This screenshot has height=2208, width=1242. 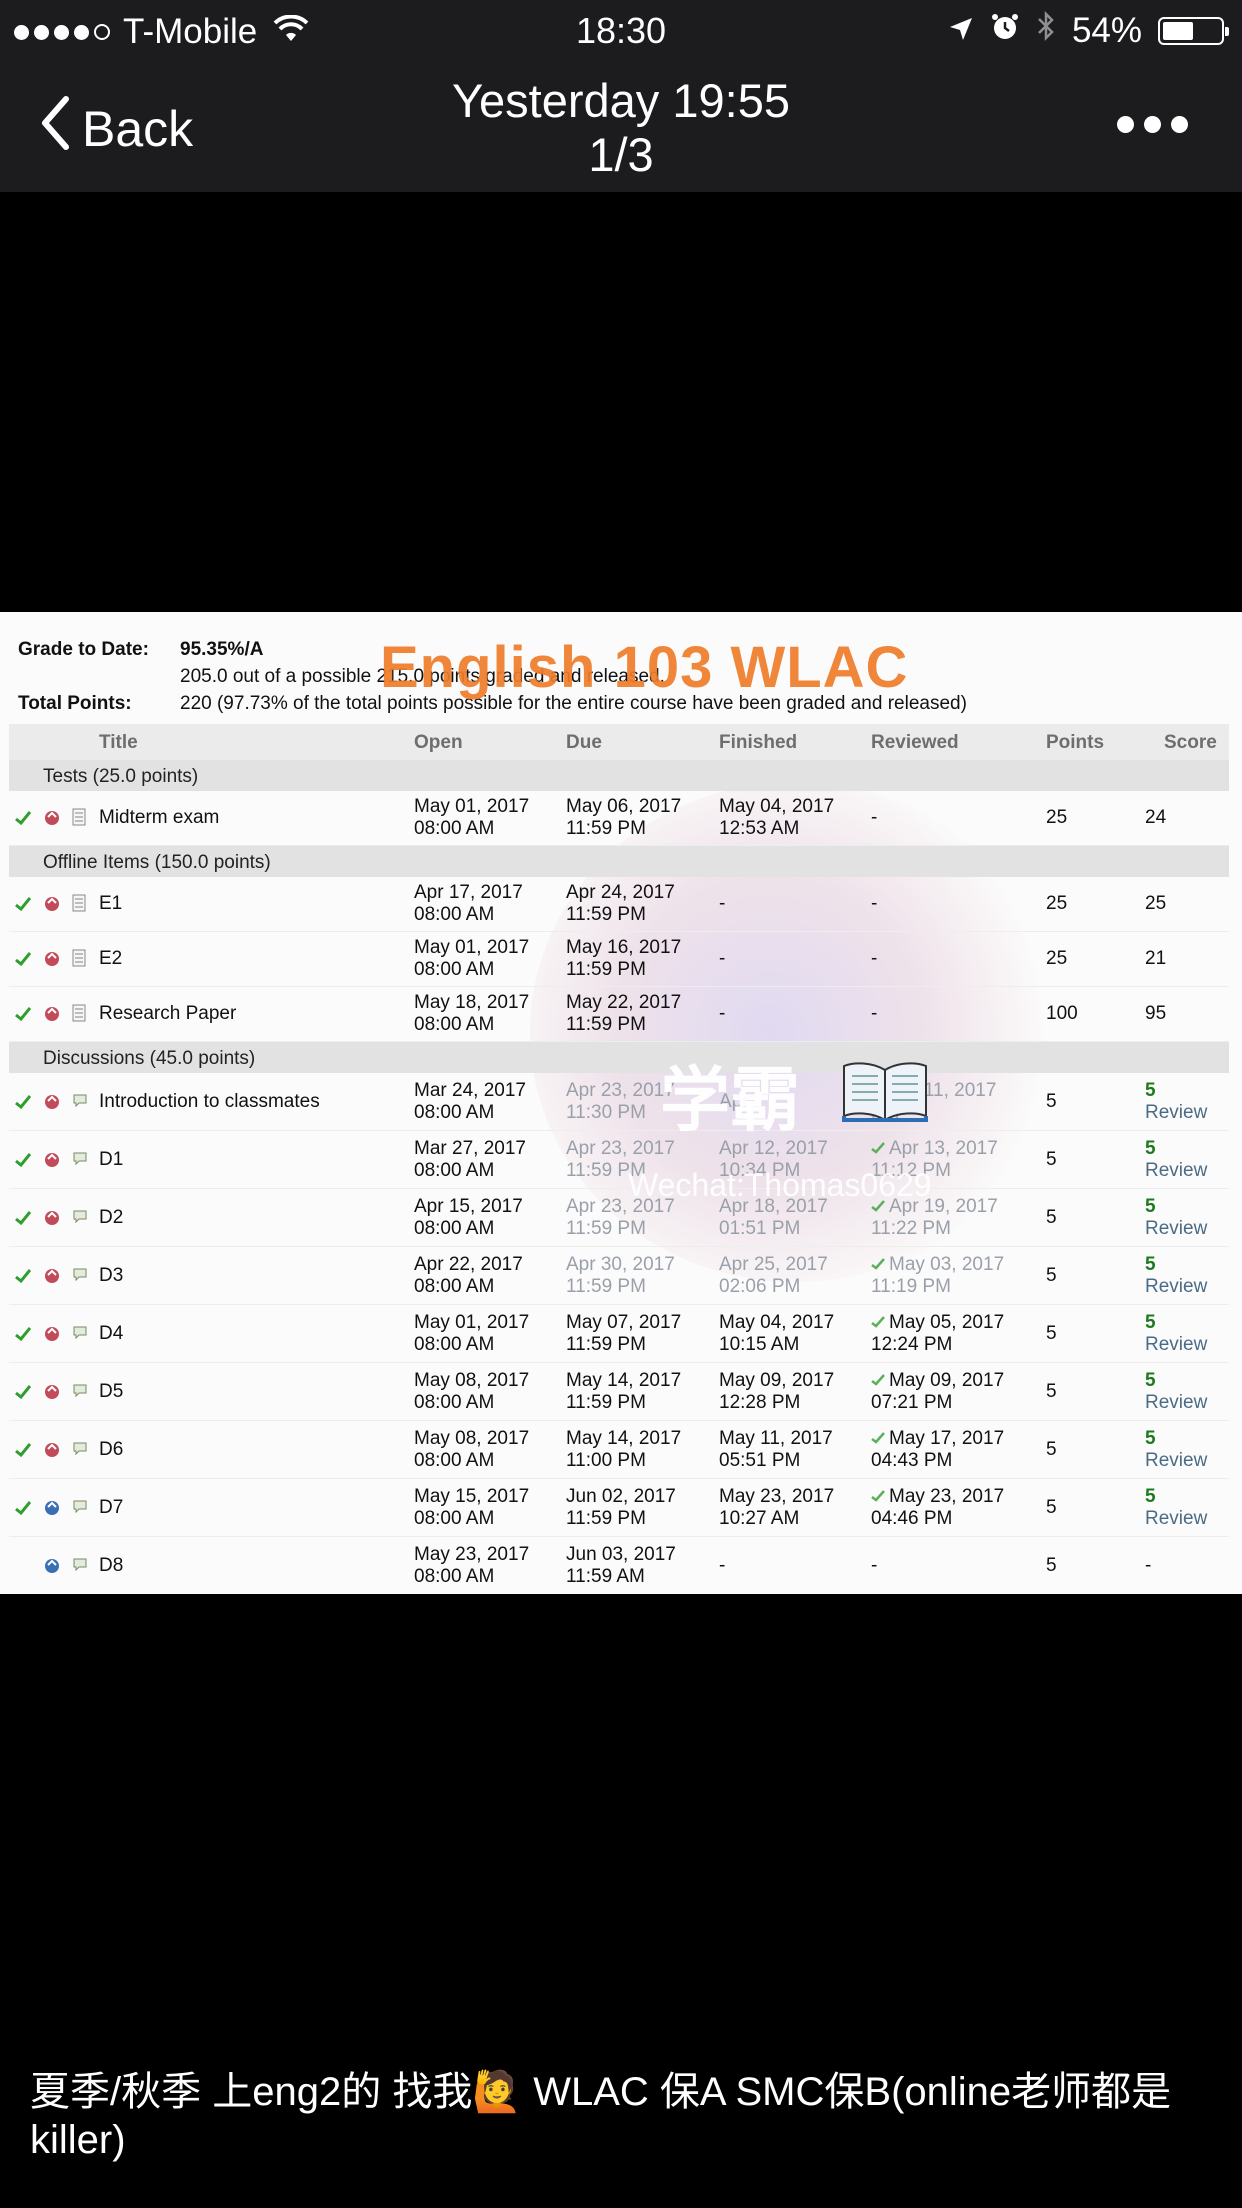 I want to click on open-date-day: Mar 27, 2017, so click(x=470, y=1148).